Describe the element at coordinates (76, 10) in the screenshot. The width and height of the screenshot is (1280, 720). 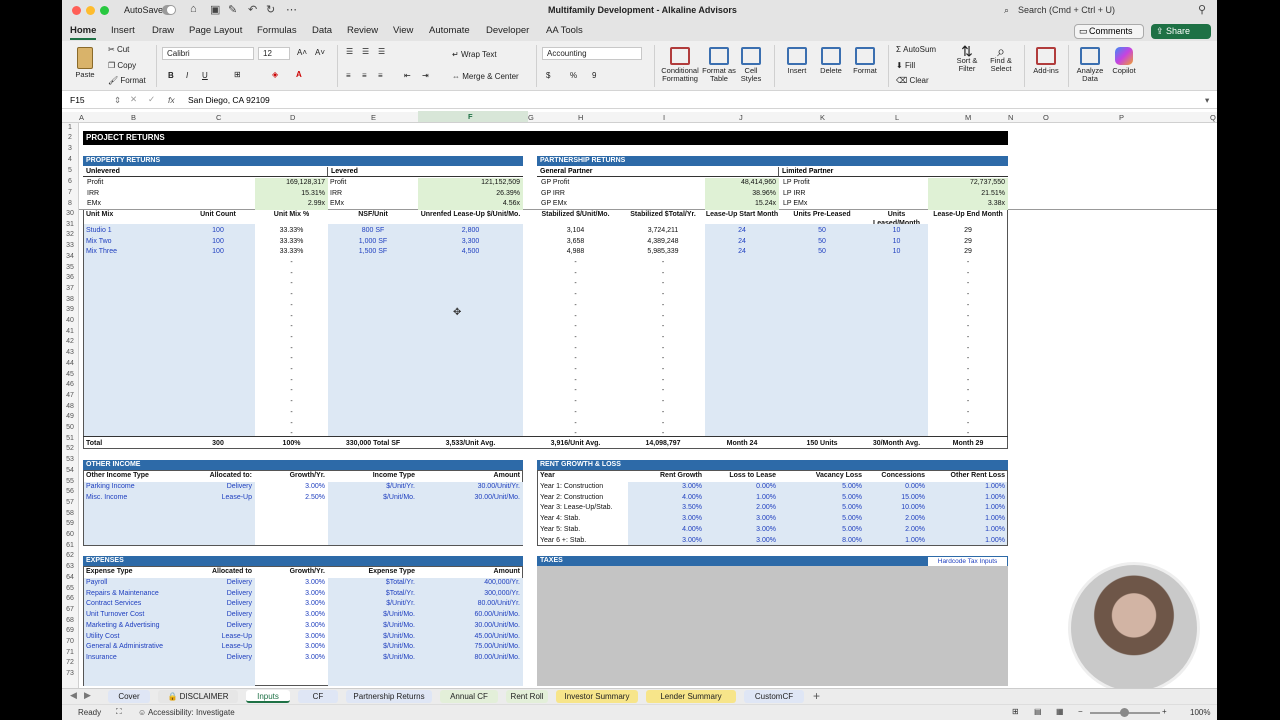
I see `close-window-button` at that location.